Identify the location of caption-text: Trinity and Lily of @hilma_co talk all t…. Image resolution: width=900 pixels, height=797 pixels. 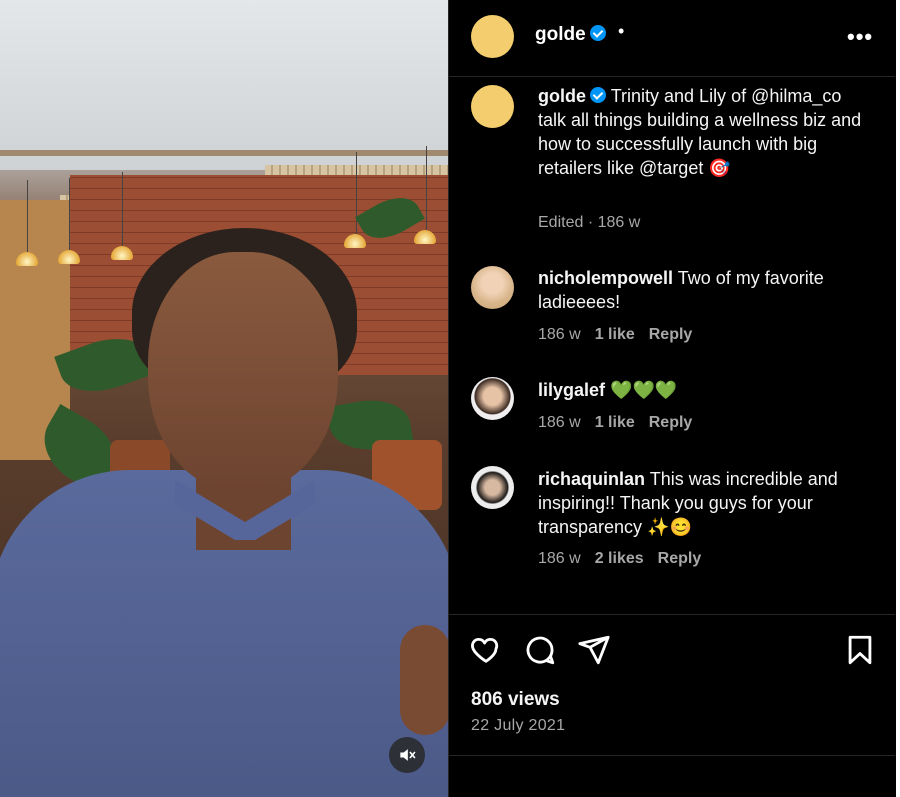
(700, 132).